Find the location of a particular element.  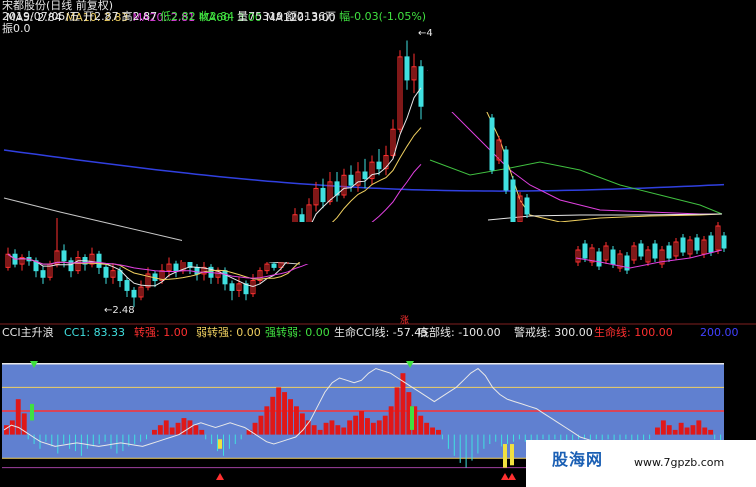

quote-item-7: 幅-0.03(-1.05%) is located at coordinates (383, 16).